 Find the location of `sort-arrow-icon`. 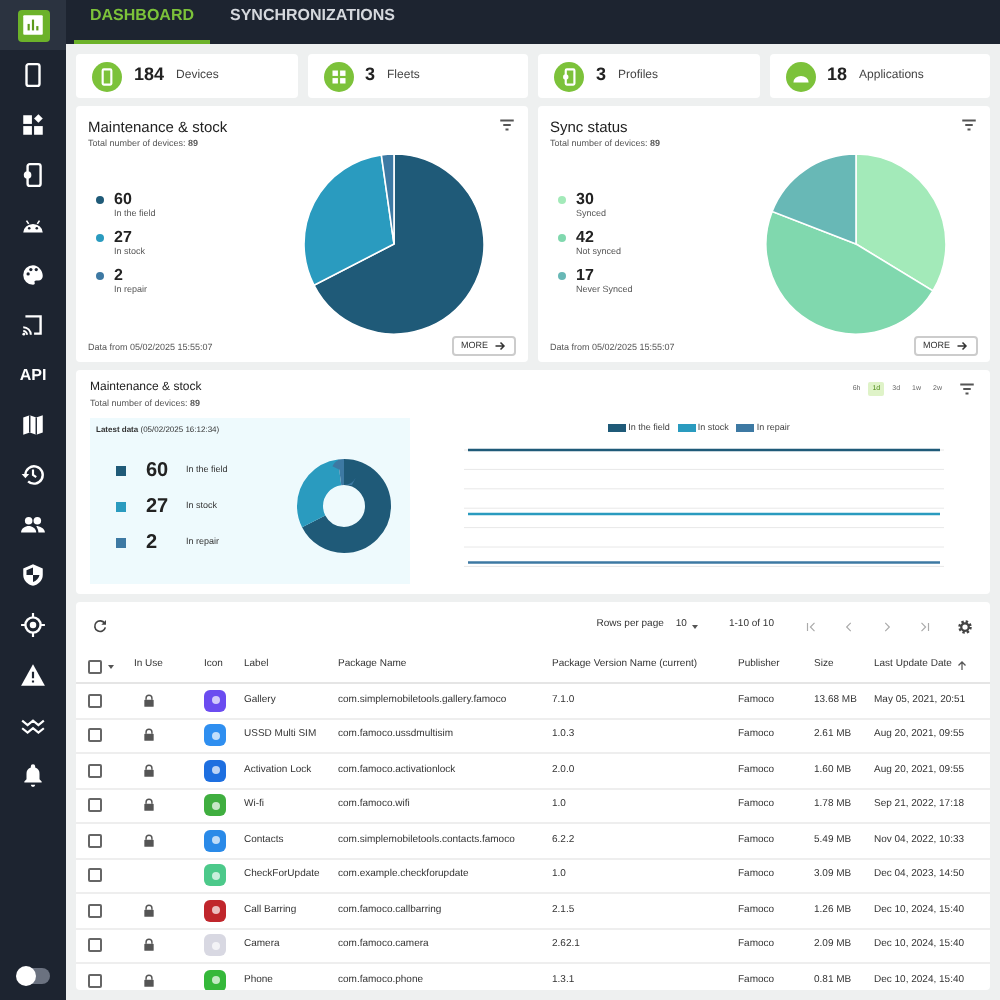

sort-arrow-icon is located at coordinates (961, 666).